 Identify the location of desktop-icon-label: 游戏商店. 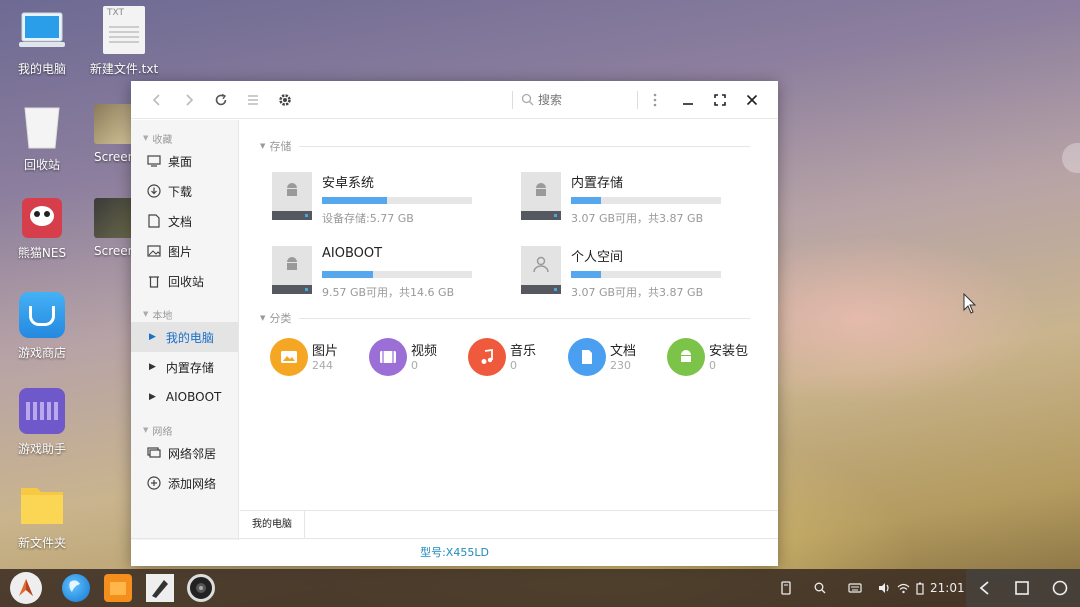
(41, 353).